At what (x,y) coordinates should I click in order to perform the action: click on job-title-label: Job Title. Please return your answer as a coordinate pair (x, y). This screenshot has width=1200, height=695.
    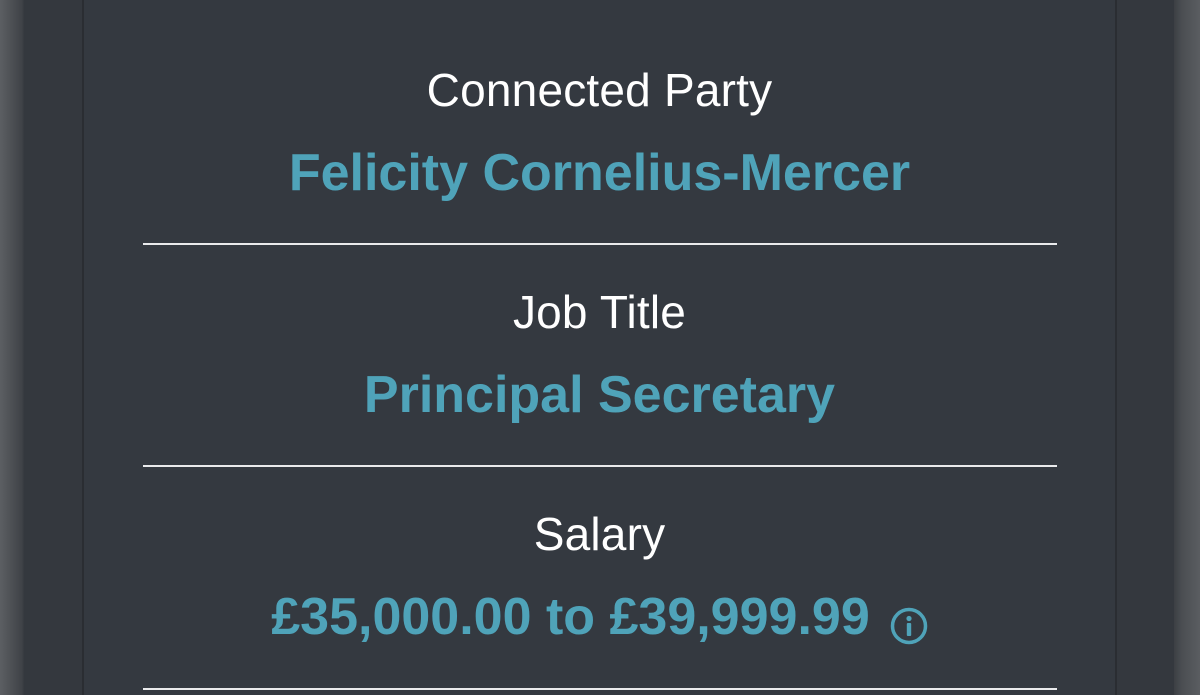
    Looking at the image, I should click on (599, 312).